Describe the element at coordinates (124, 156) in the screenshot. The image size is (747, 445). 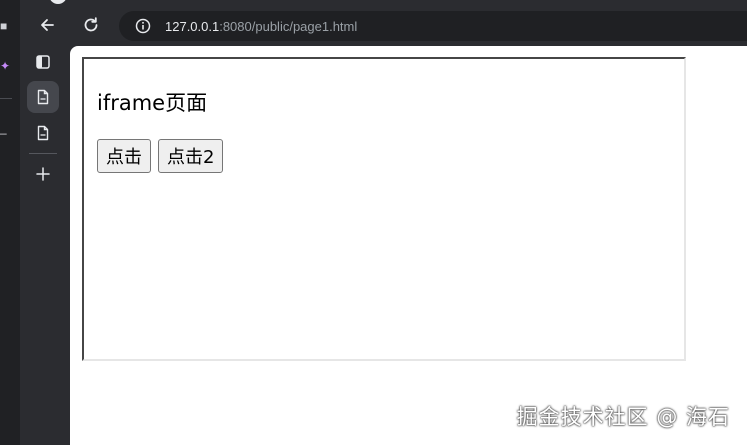
I see `click-button: 点击` at that location.